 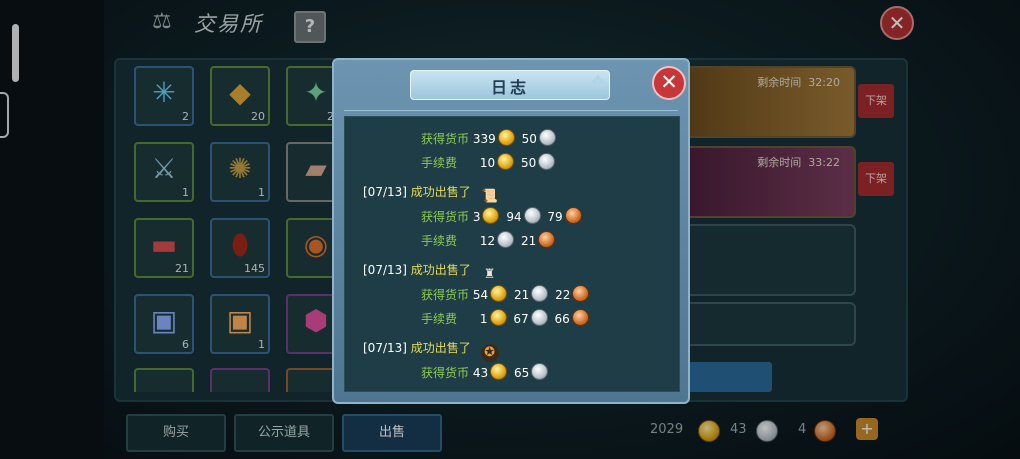 I want to click on earned-row: 获得货币 43 65, so click(x=486, y=372).